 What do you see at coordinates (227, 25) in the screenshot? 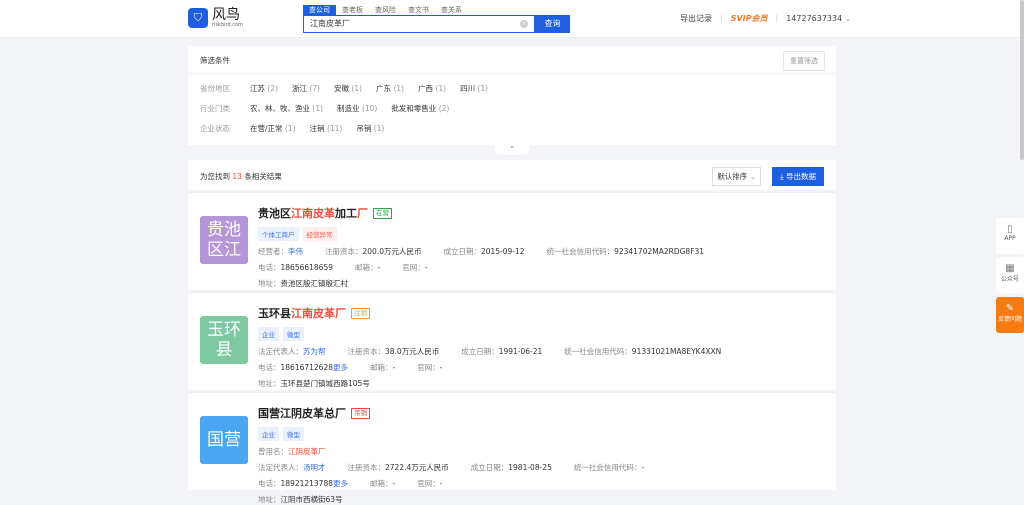
I see `logo-url: riskbird.com` at bounding box center [227, 25].